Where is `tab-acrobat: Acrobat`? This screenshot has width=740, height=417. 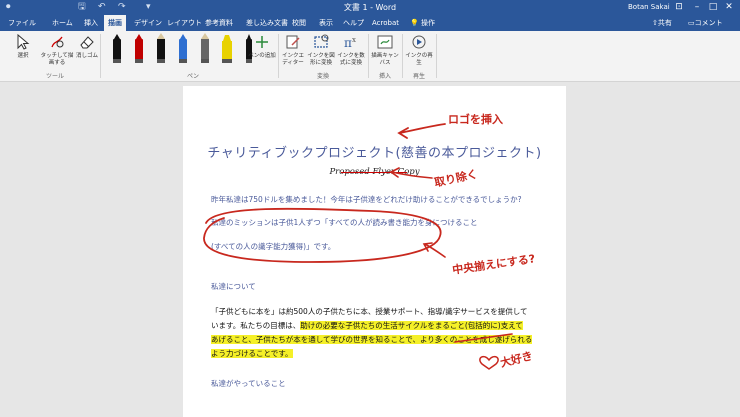
tab-acrobat: Acrobat is located at coordinates (385, 23).